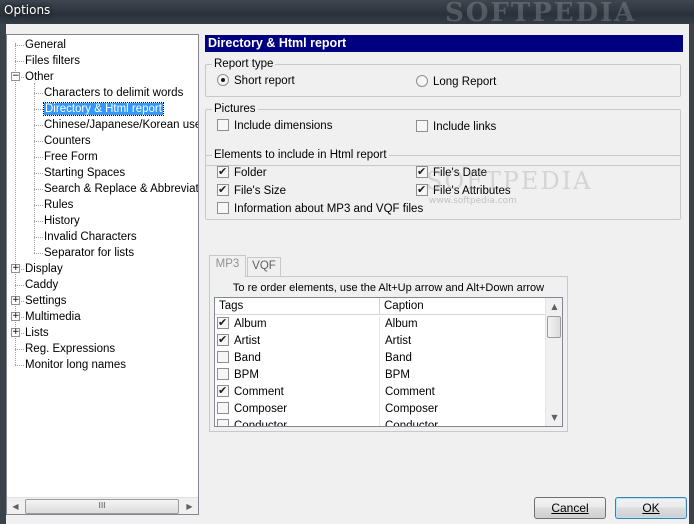 The width and height of the screenshot is (694, 524). I want to click on tree-item: Other, so click(39, 77).